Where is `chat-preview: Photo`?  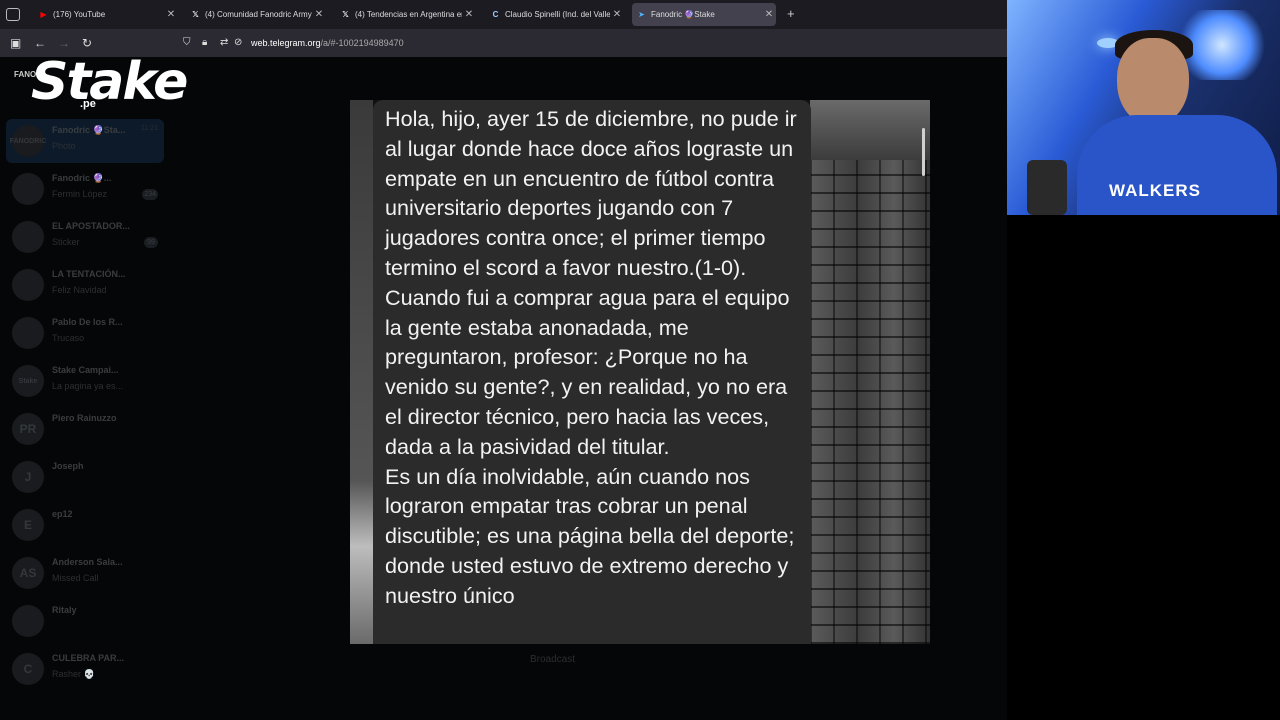 chat-preview: Photo is located at coordinates (64, 146).